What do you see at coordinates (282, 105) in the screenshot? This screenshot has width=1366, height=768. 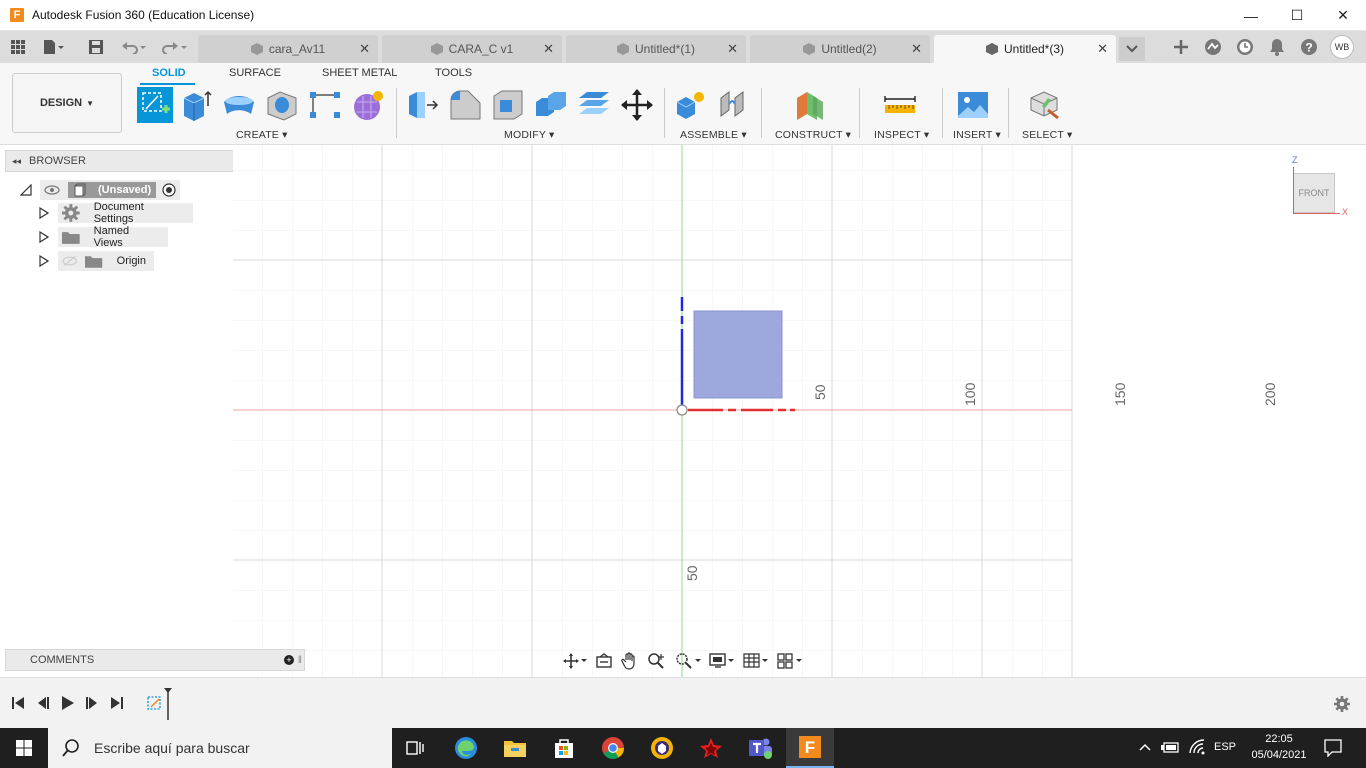 I see `hole-icon` at bounding box center [282, 105].